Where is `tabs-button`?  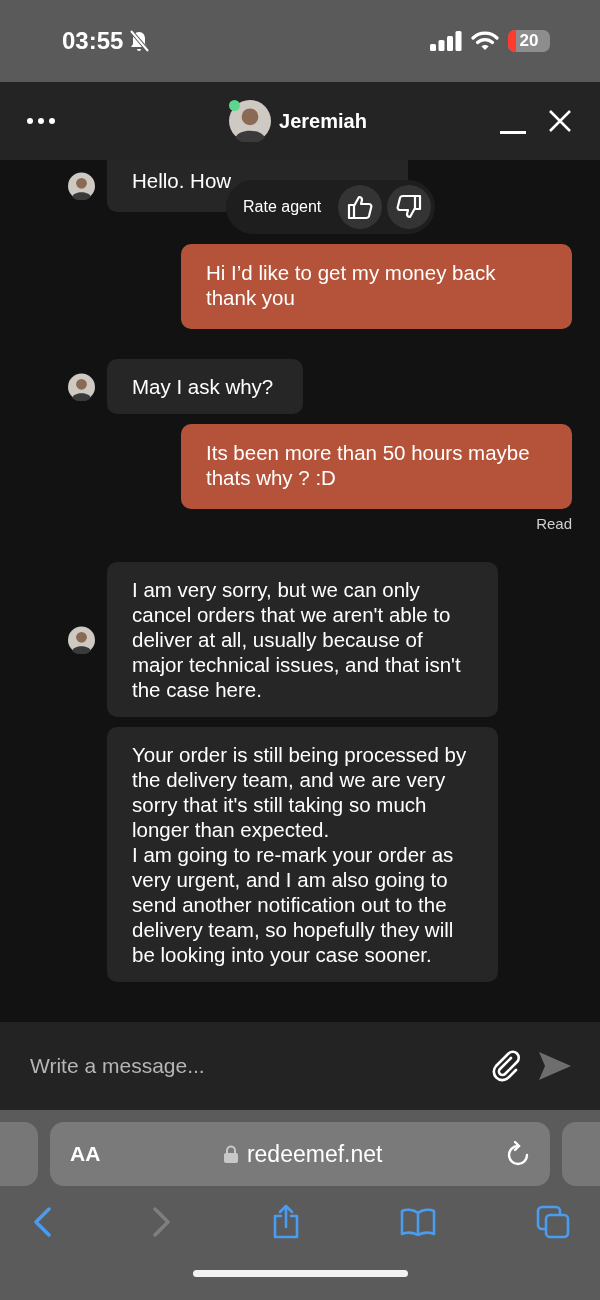 tabs-button is located at coordinates (553, 1222).